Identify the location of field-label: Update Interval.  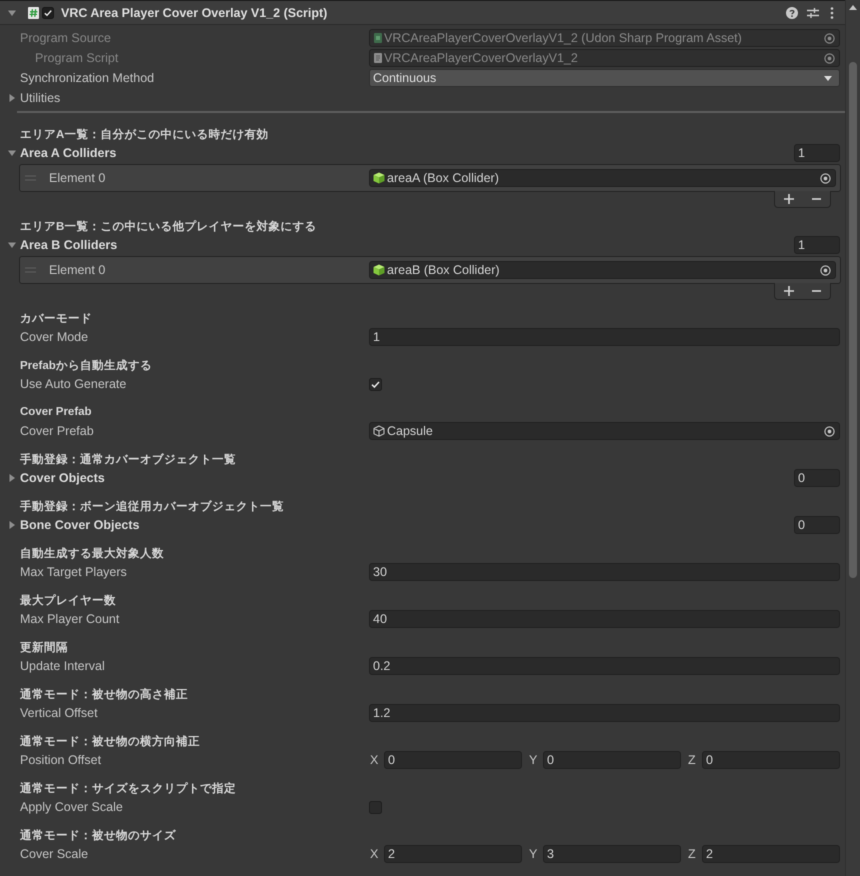
(62, 666).